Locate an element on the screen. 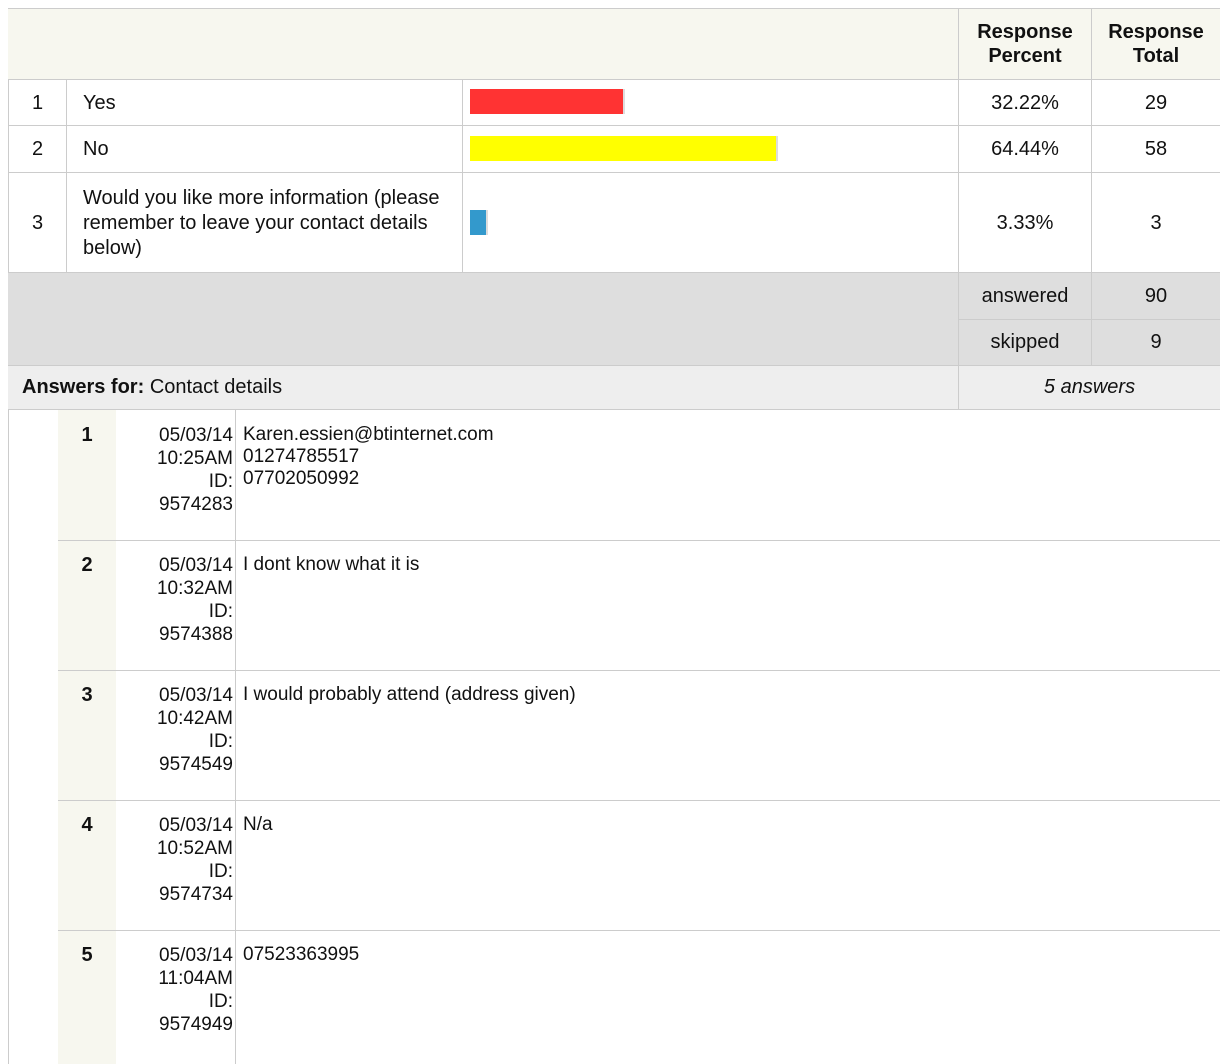  answers-title-question: Contact details is located at coordinates (216, 387).